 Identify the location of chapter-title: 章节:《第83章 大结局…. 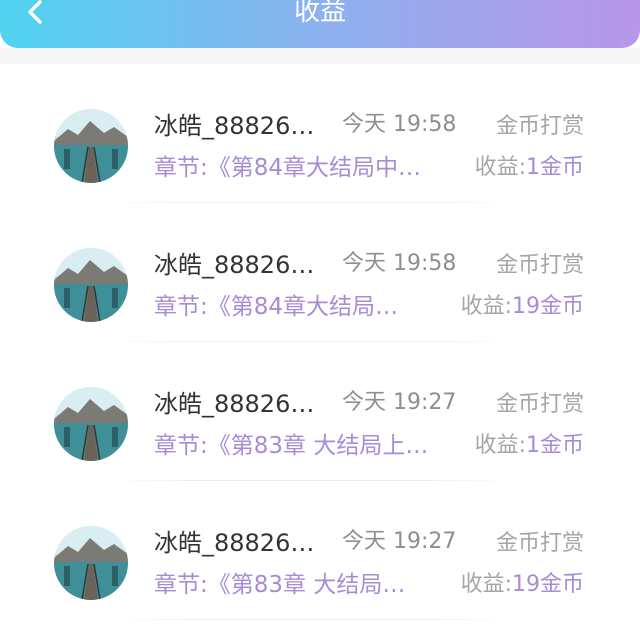
(280, 585).